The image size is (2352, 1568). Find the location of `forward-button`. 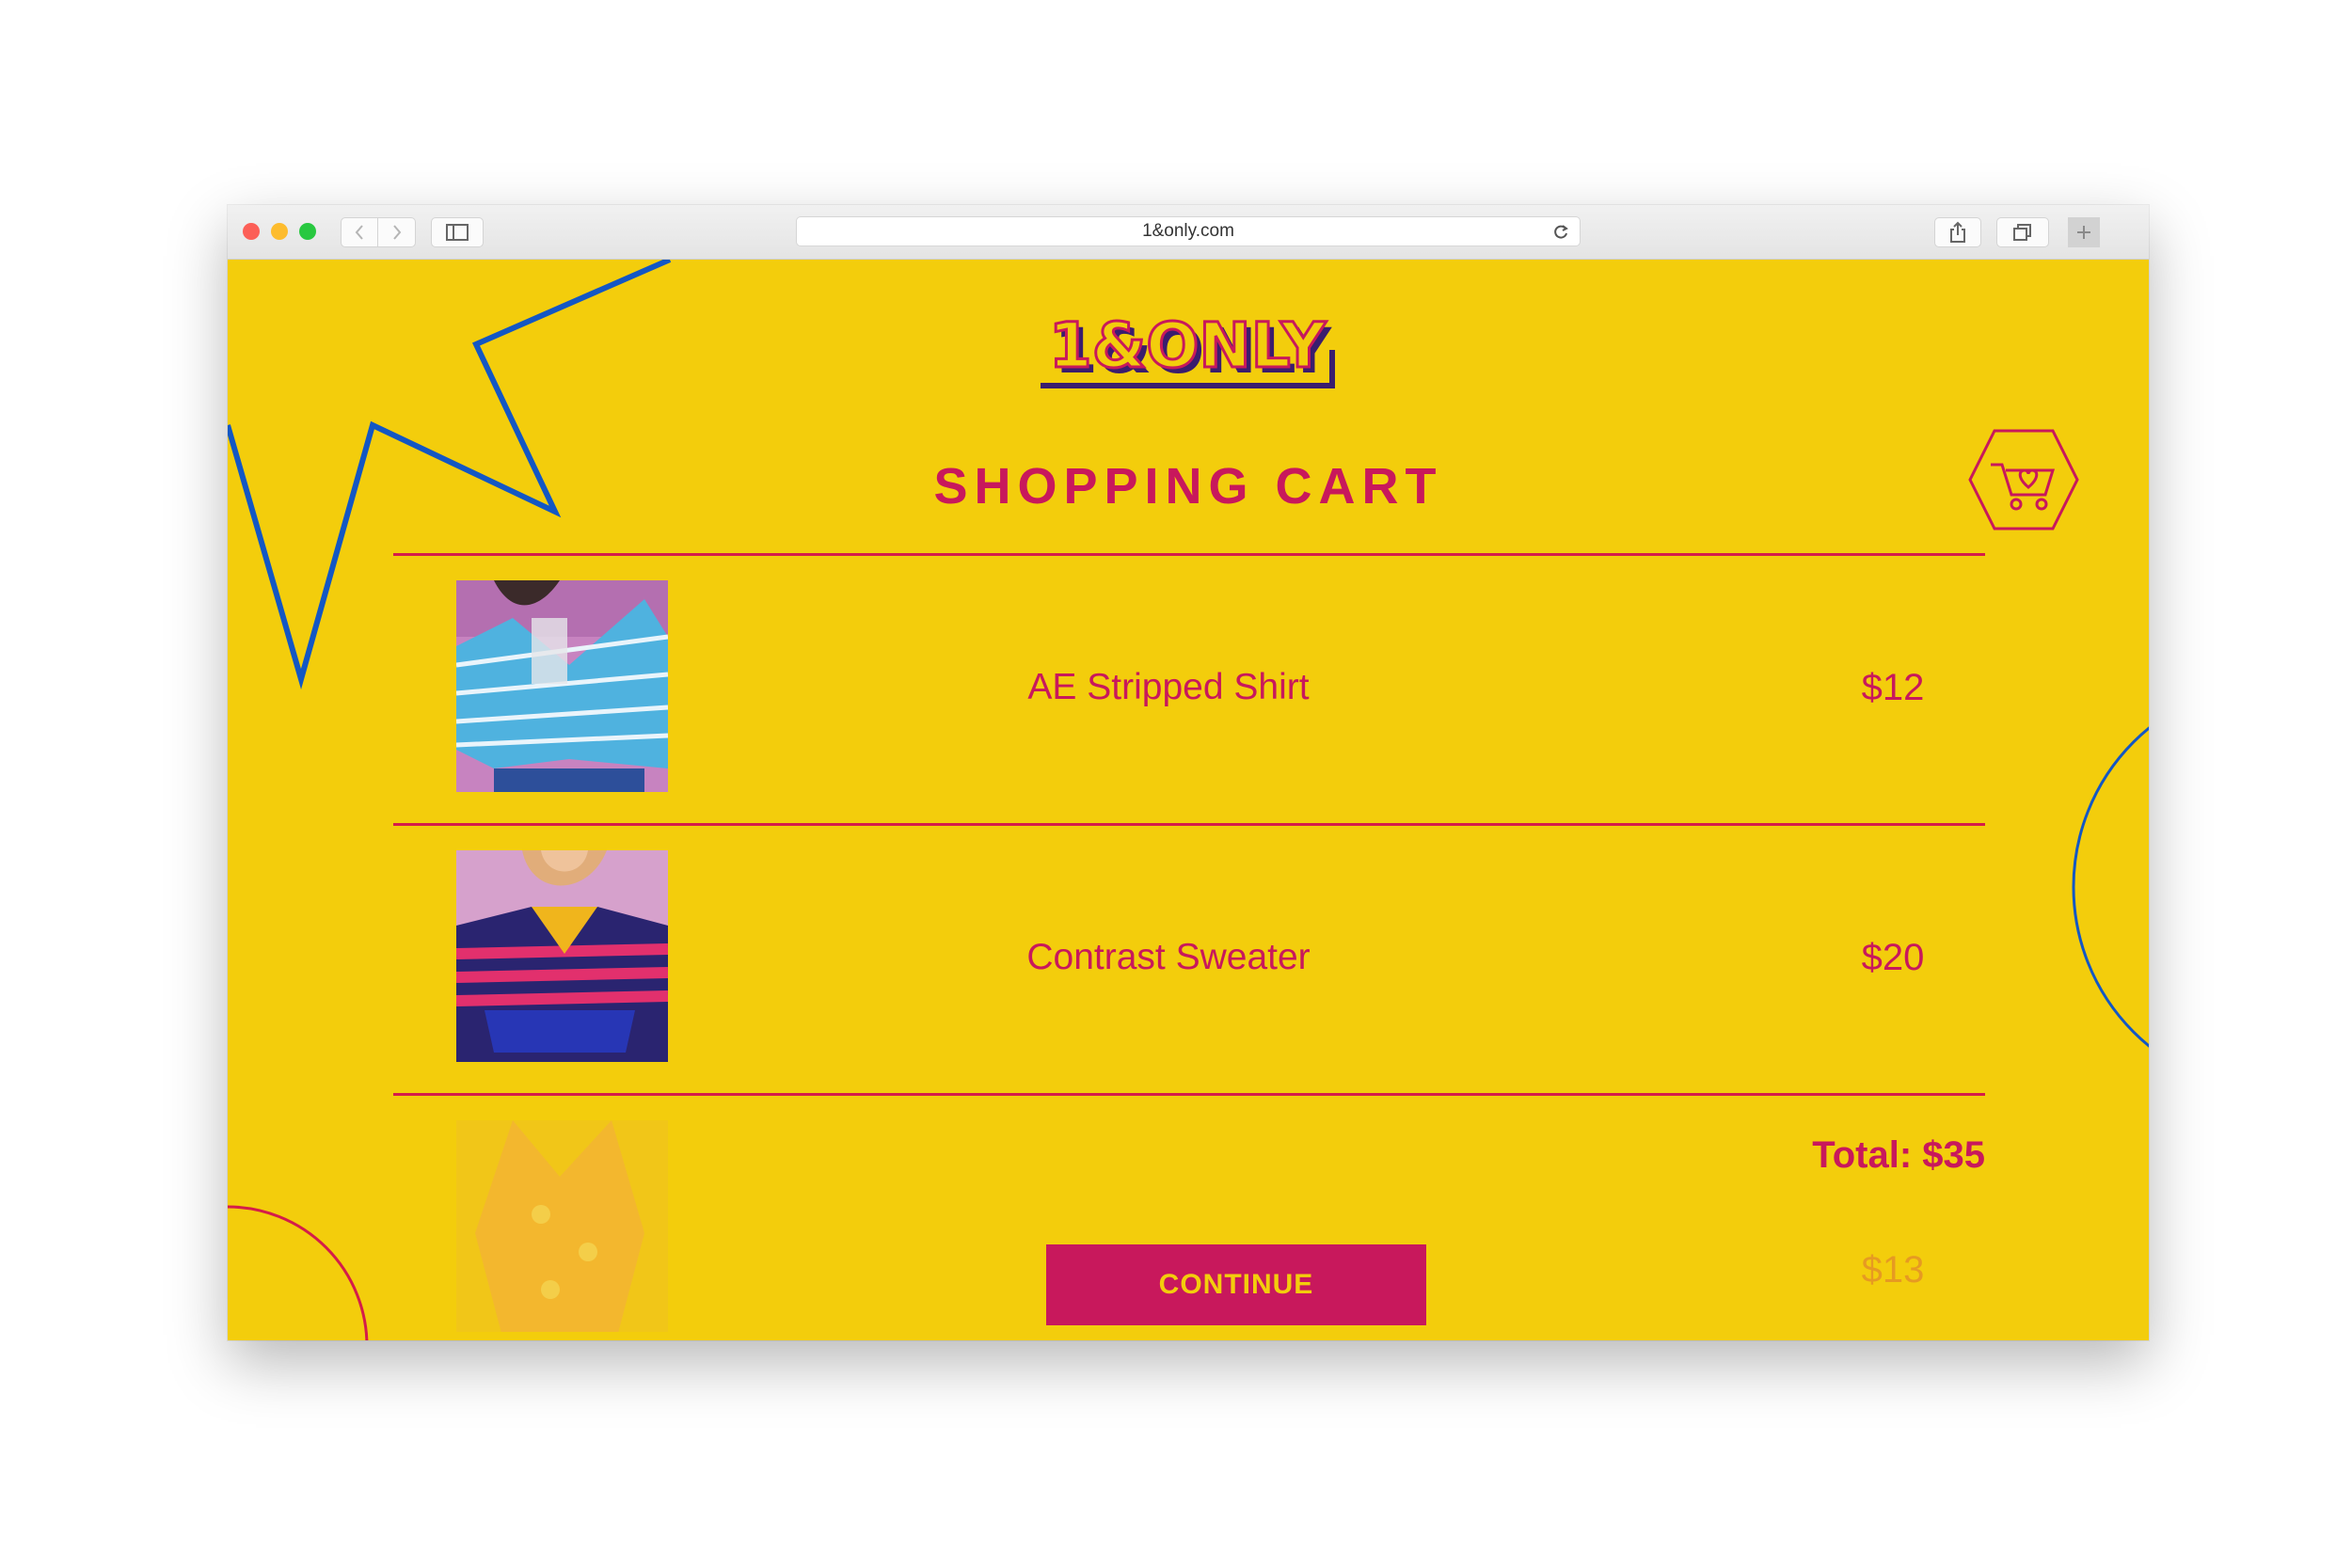

forward-button is located at coordinates (397, 232).